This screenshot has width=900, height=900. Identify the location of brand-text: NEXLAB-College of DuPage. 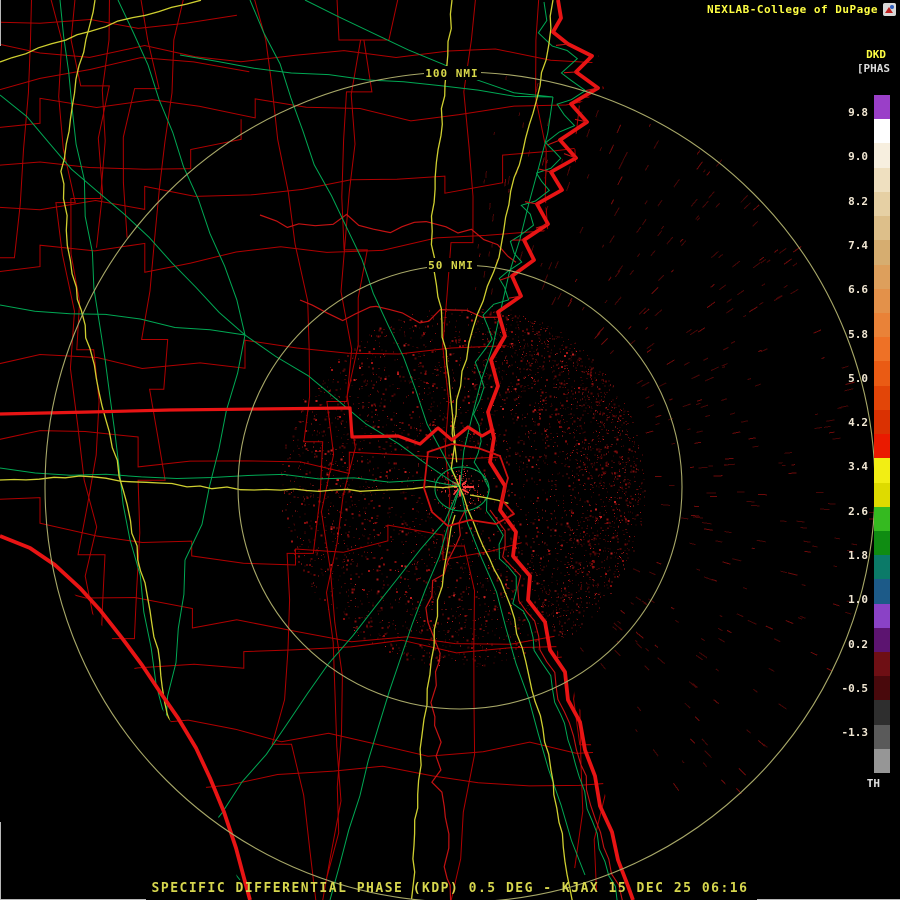
(792, 9).